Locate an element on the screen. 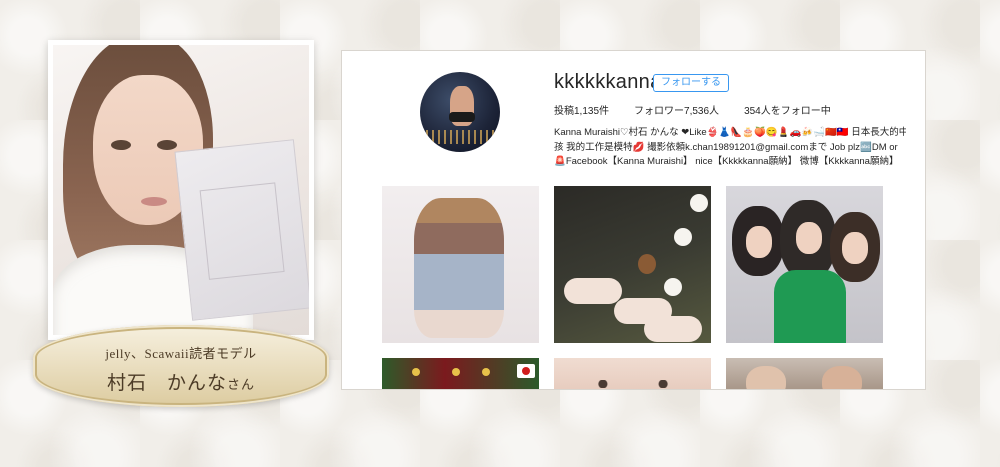 The height and width of the screenshot is (467, 1000). follow-button: フォローする is located at coordinates (691, 83).